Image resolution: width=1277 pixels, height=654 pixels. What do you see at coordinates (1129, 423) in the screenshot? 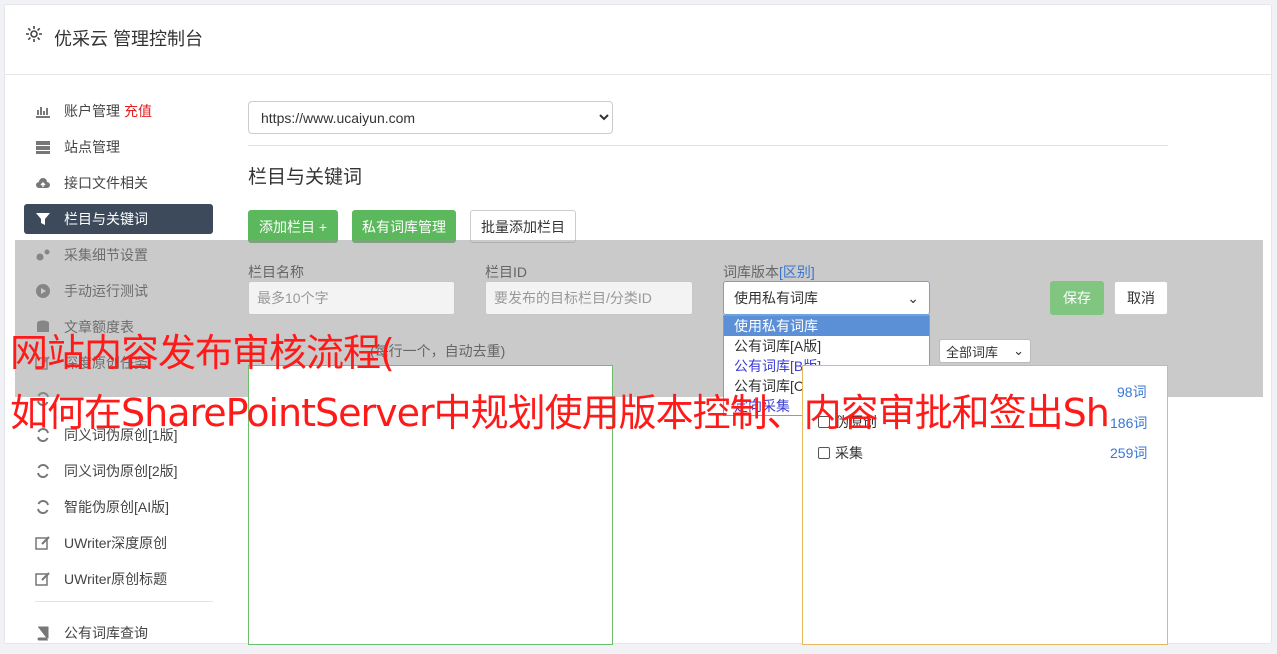
I see `lib-count: 186词` at bounding box center [1129, 423].